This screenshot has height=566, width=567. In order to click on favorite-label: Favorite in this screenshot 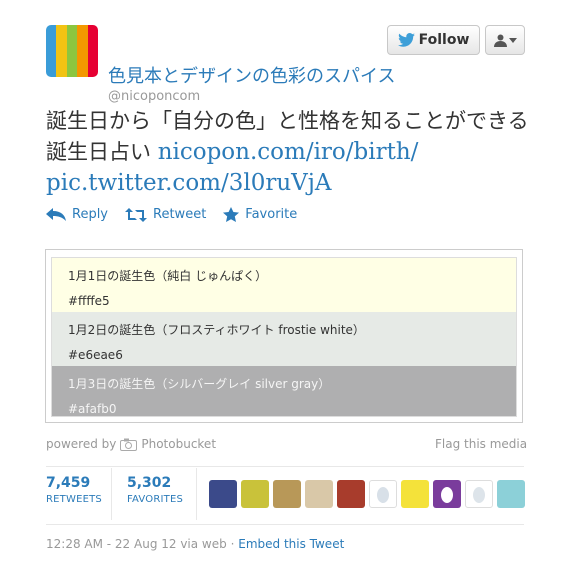, I will do `click(271, 214)`.